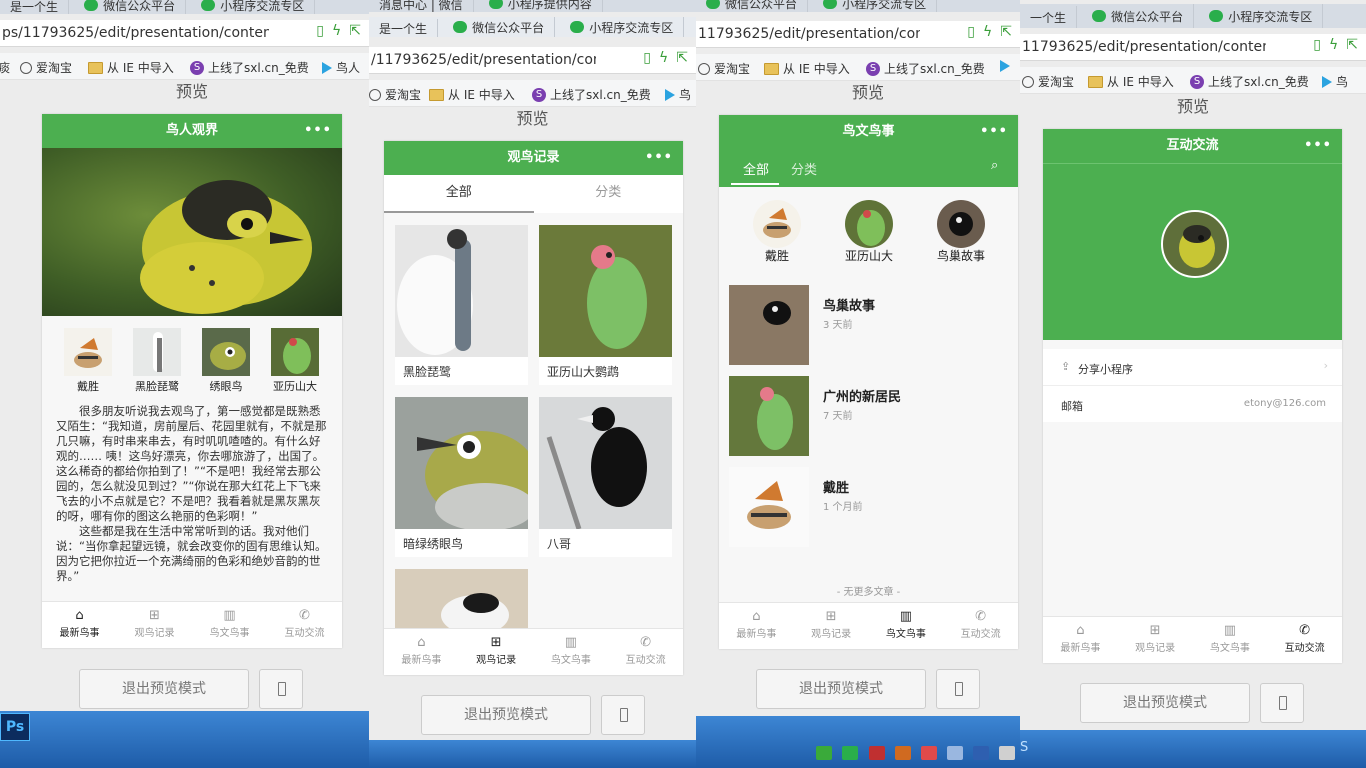  Describe the element at coordinates (459, 194) in the screenshot. I see `segment-all: 全部` at that location.